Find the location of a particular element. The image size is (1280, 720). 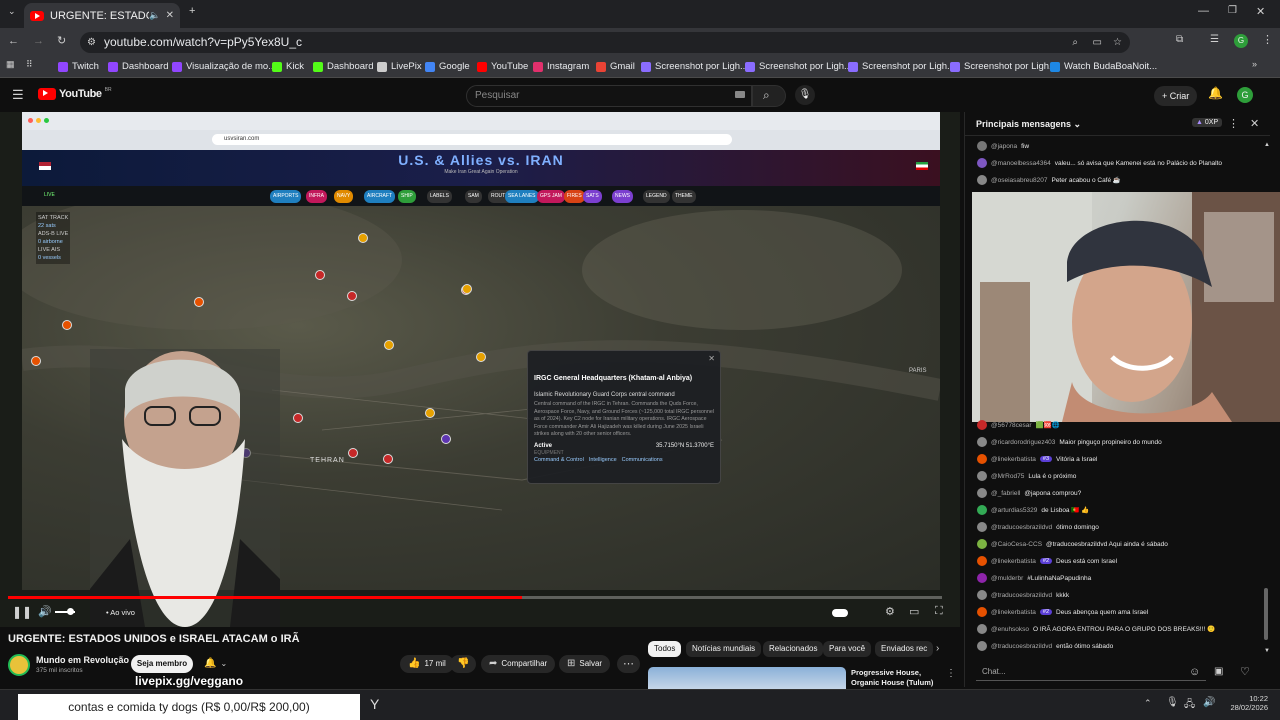

cast-icon: ▭ is located at coordinates (1097, 42).